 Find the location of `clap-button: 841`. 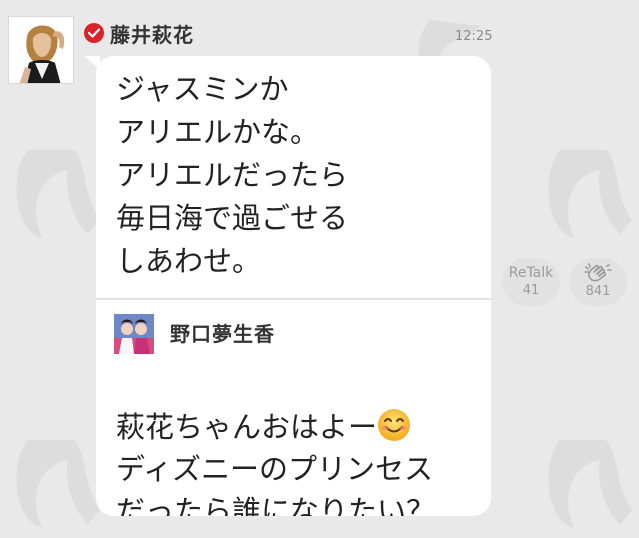

clap-button: 841 is located at coordinates (598, 282).